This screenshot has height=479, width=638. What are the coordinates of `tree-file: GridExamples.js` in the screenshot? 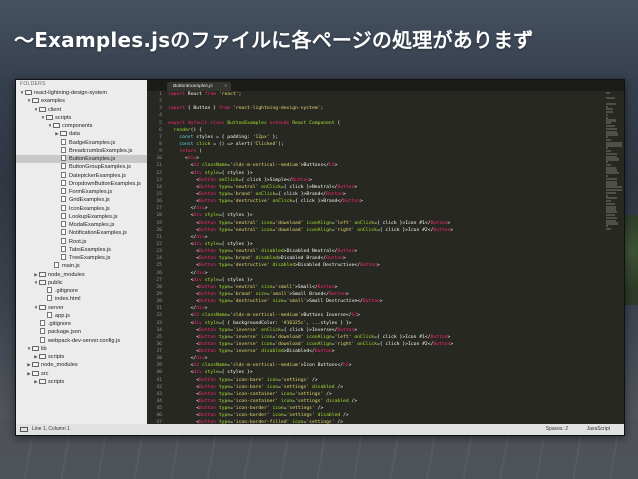 It's located at (81, 200).